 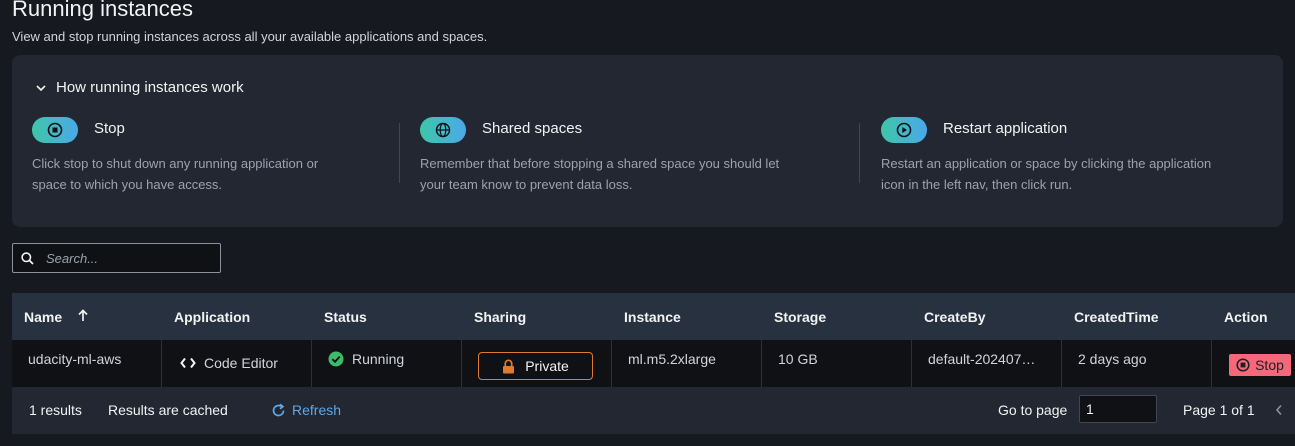 I want to click on results-cached-note: Results are cached, so click(x=168, y=410).